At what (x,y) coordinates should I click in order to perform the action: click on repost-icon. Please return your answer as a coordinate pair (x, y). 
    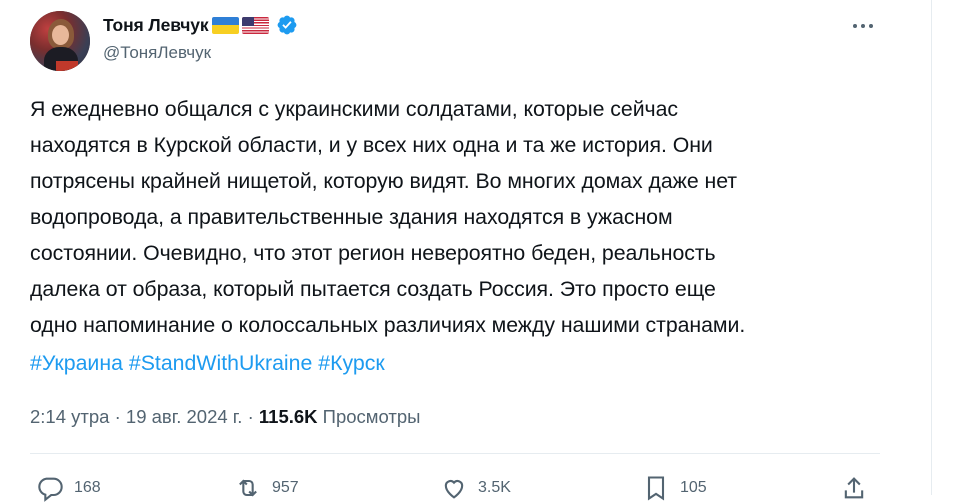
    Looking at the image, I should click on (248, 488).